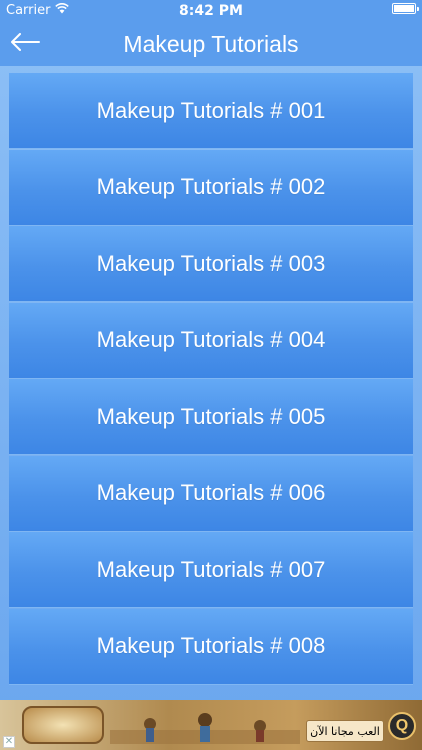  I want to click on navigation-bar: Makeup Tutorials, so click(211, 44).